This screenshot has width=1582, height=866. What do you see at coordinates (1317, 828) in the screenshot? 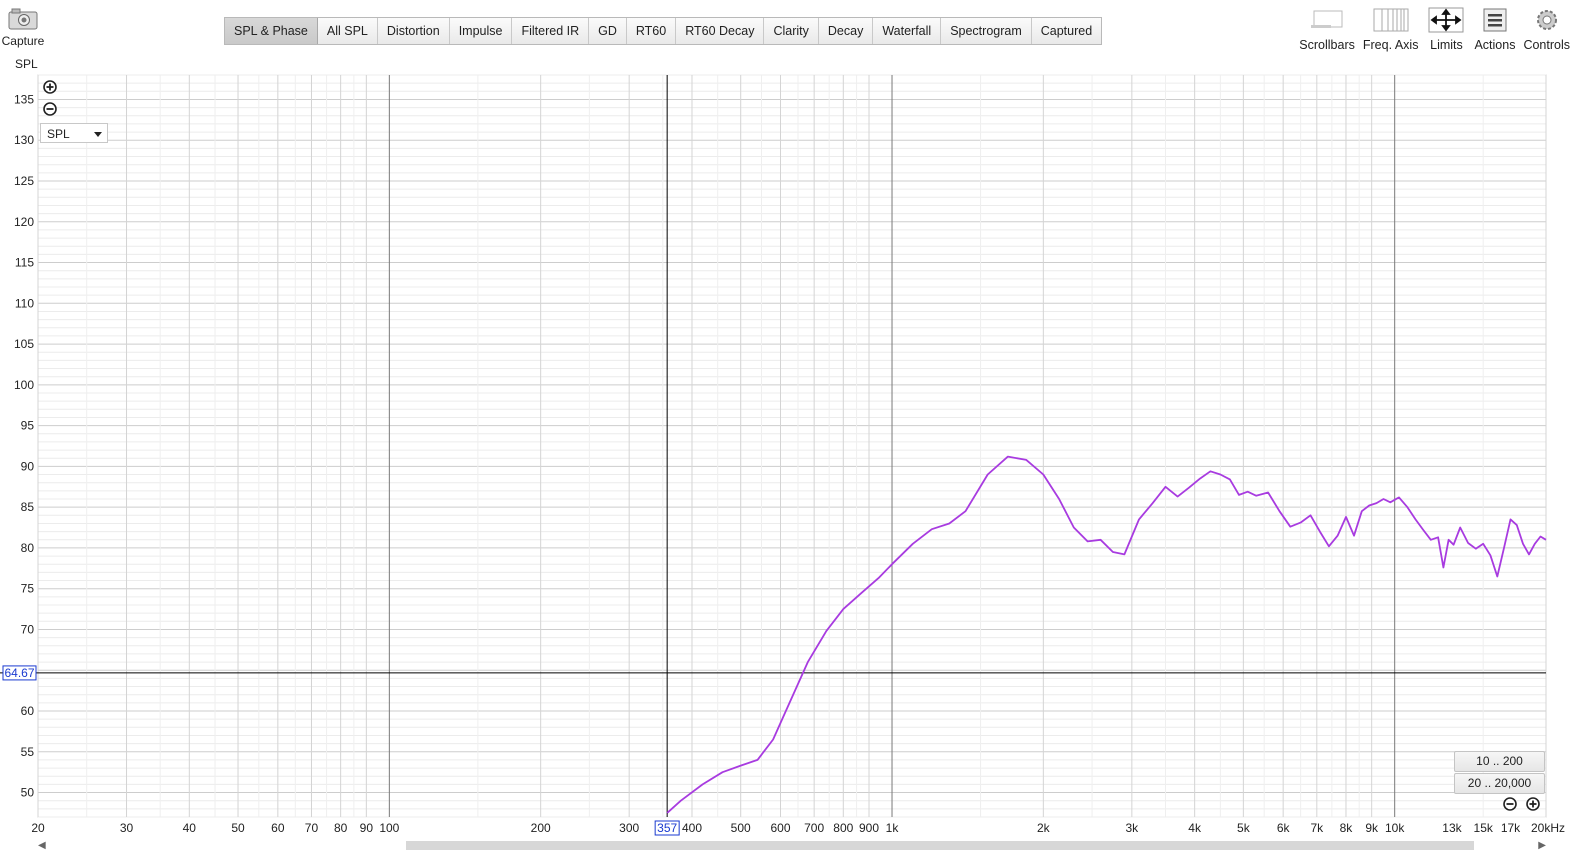
I see `x-tick-label: 7k` at bounding box center [1317, 828].